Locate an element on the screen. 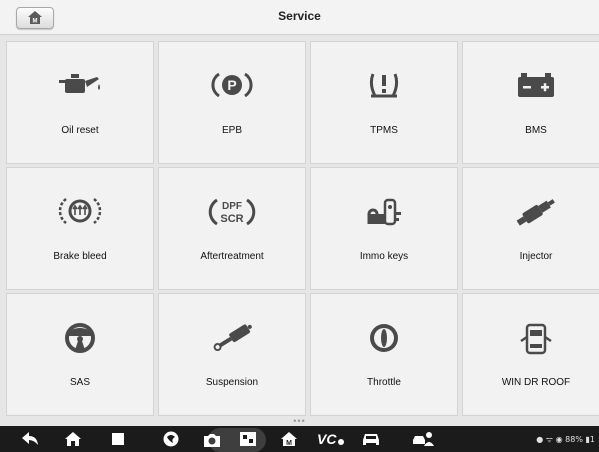 Image resolution: width=599 pixels, height=452 pixels. immo-key-icon is located at coordinates (384, 212).